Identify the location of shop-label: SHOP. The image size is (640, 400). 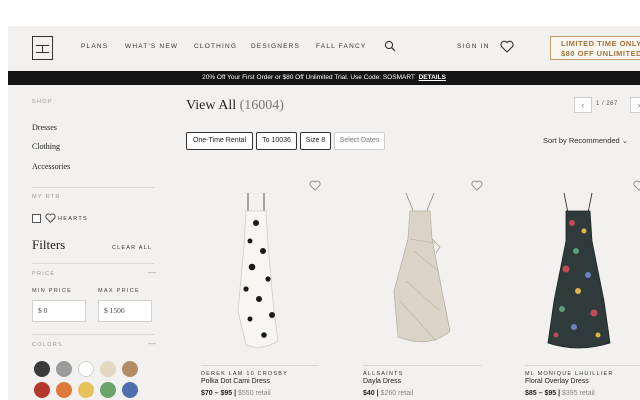
(42, 102).